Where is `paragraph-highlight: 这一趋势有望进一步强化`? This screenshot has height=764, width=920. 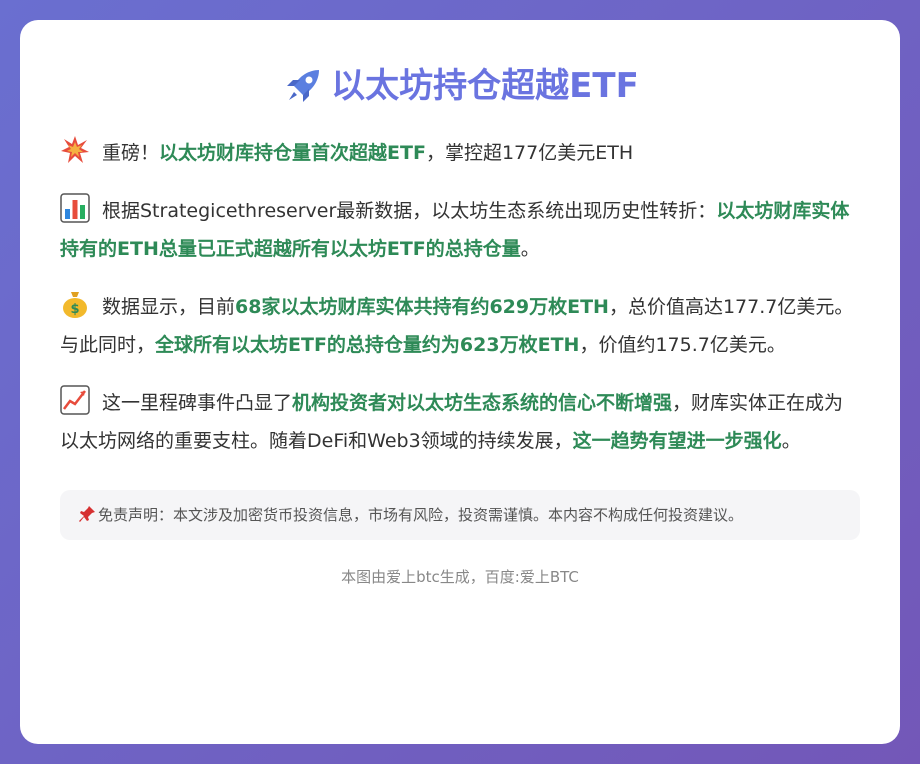
paragraph-highlight: 这一趋势有望进一步强化 is located at coordinates (677, 441).